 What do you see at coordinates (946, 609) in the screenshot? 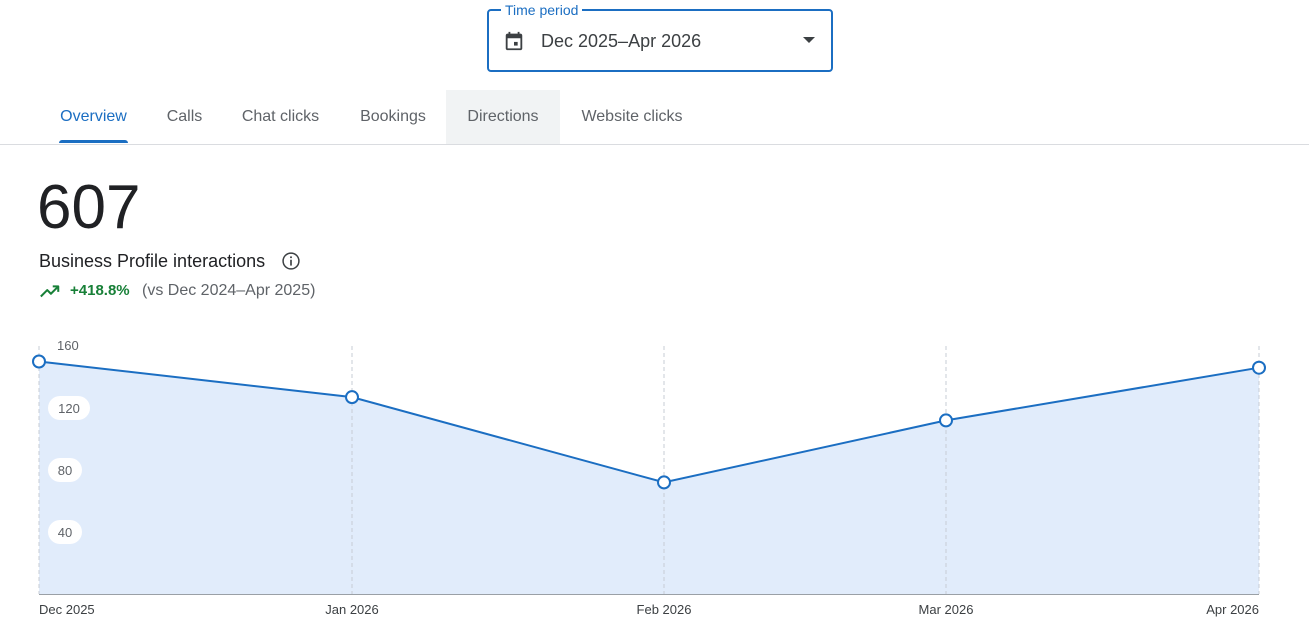
I see `x-tick-label: Mar 2026` at bounding box center [946, 609].